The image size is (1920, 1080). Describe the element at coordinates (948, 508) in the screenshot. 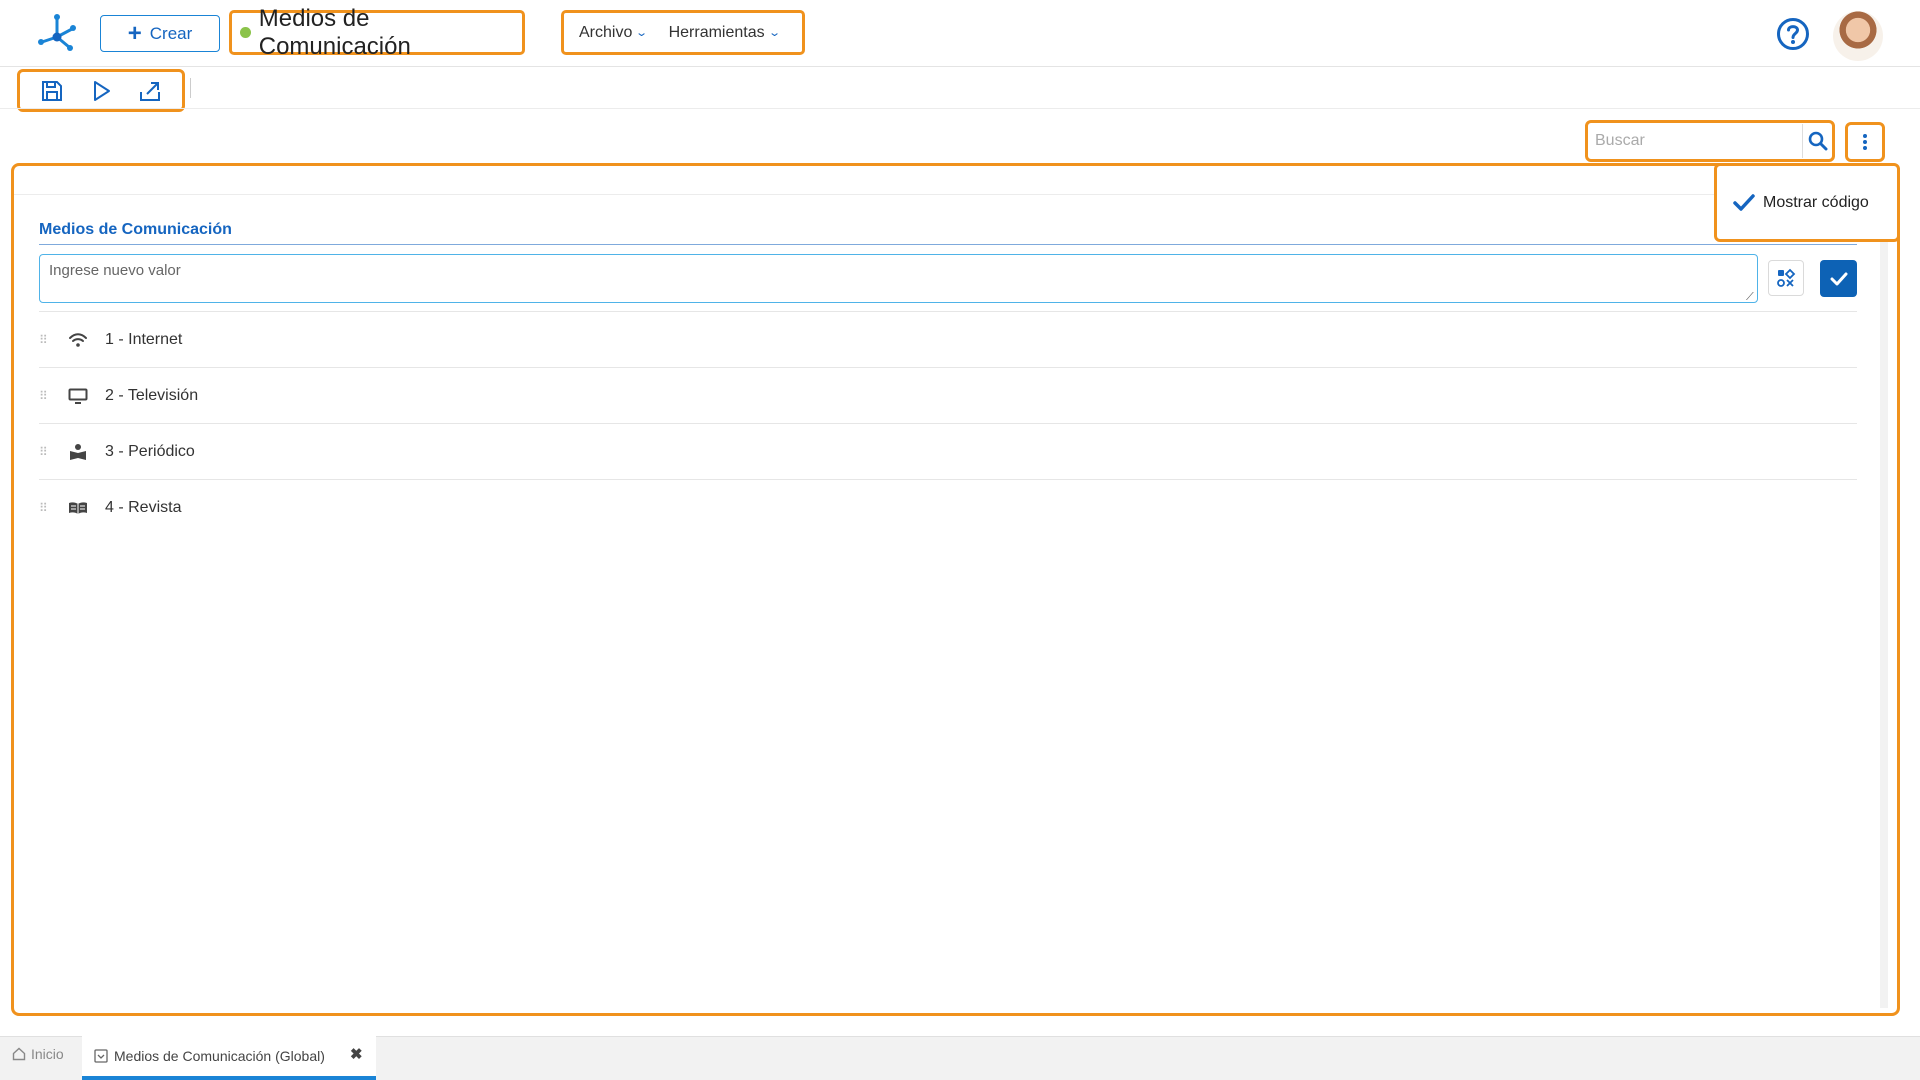

I see `list-item: ⠿ 4 - Revista` at that location.